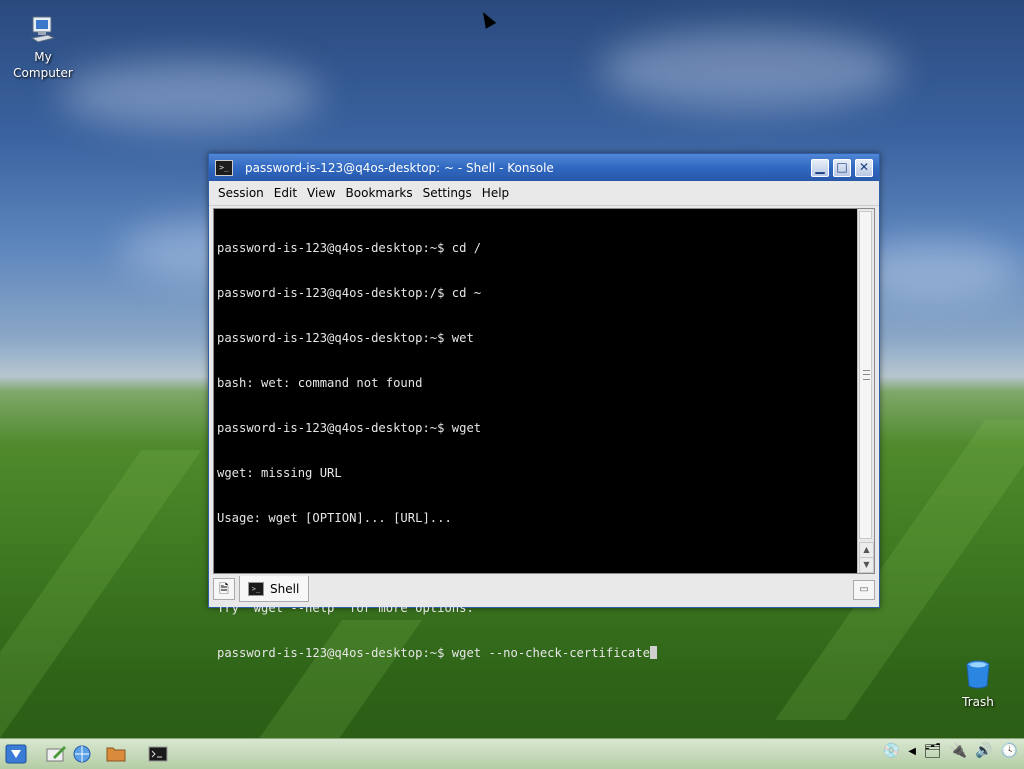  What do you see at coordinates (866, 565) in the screenshot?
I see `scroll-down-button: ▼` at bounding box center [866, 565].